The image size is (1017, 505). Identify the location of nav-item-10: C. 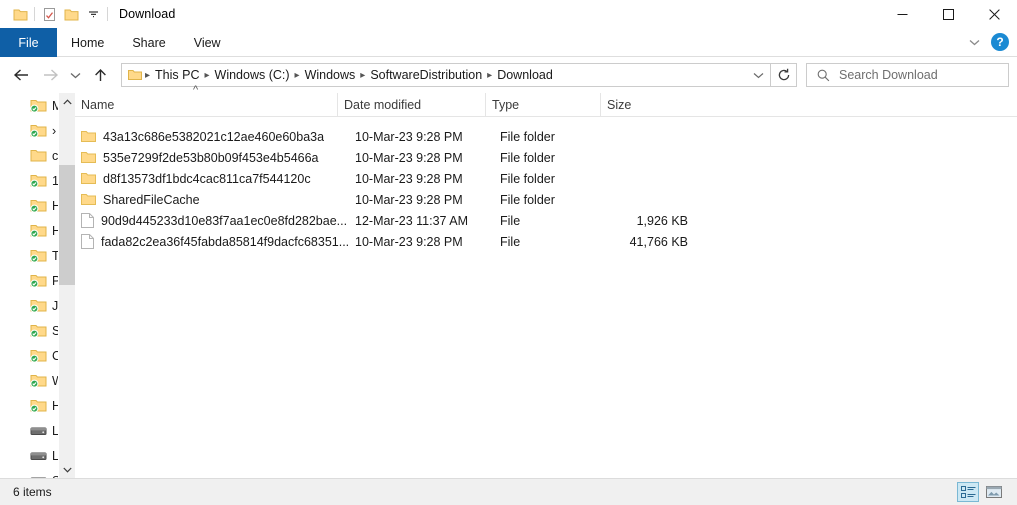
(29, 355).